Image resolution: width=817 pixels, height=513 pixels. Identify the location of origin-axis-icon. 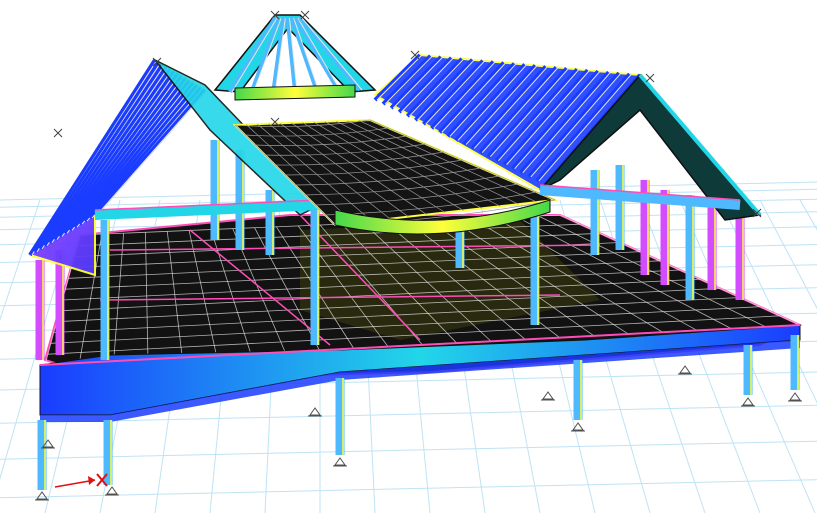
(81, 480).